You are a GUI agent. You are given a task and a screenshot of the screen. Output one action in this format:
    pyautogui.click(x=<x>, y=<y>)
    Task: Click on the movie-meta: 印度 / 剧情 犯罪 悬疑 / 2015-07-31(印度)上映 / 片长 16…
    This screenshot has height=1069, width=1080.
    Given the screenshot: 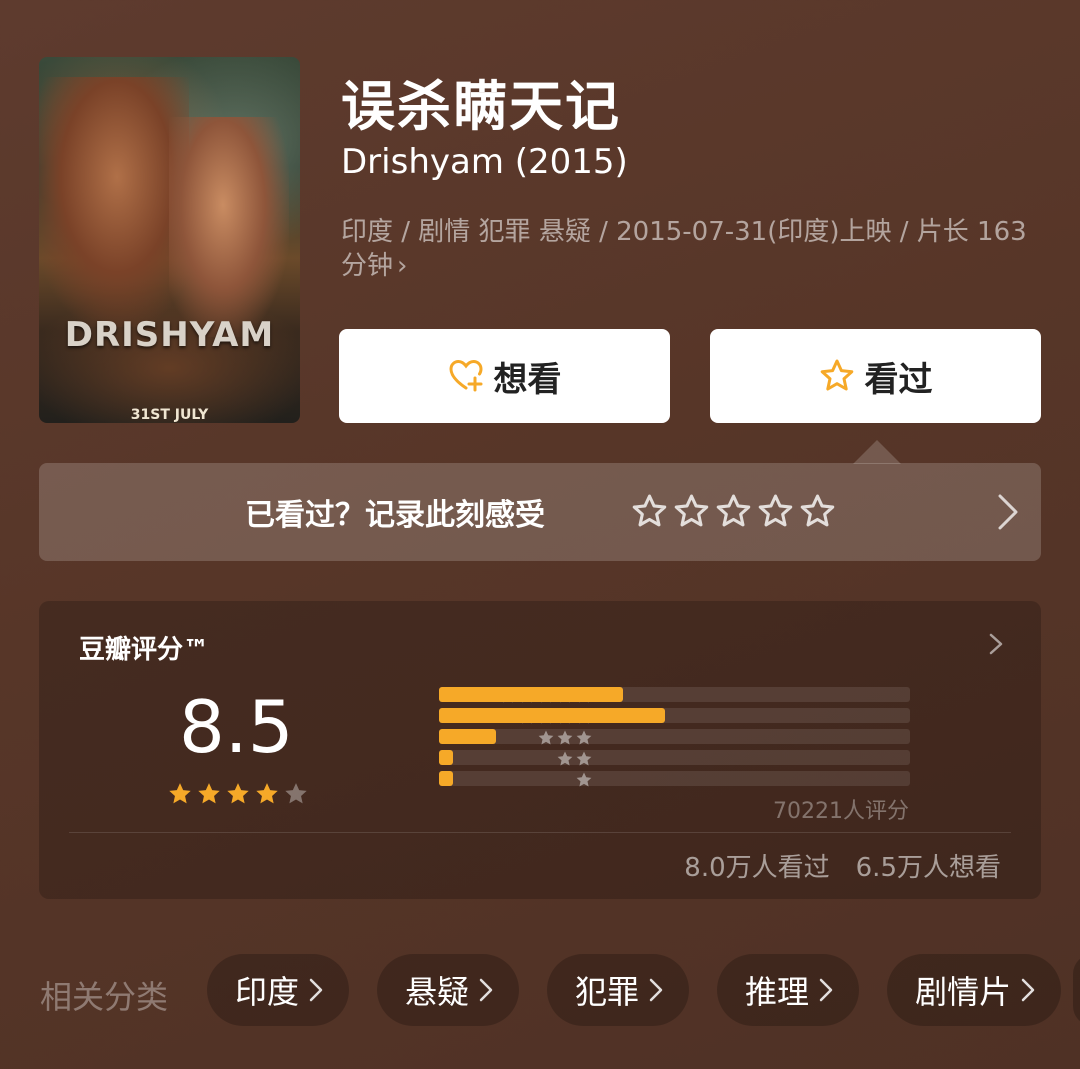 What is the action you would take?
    pyautogui.click(x=691, y=249)
    